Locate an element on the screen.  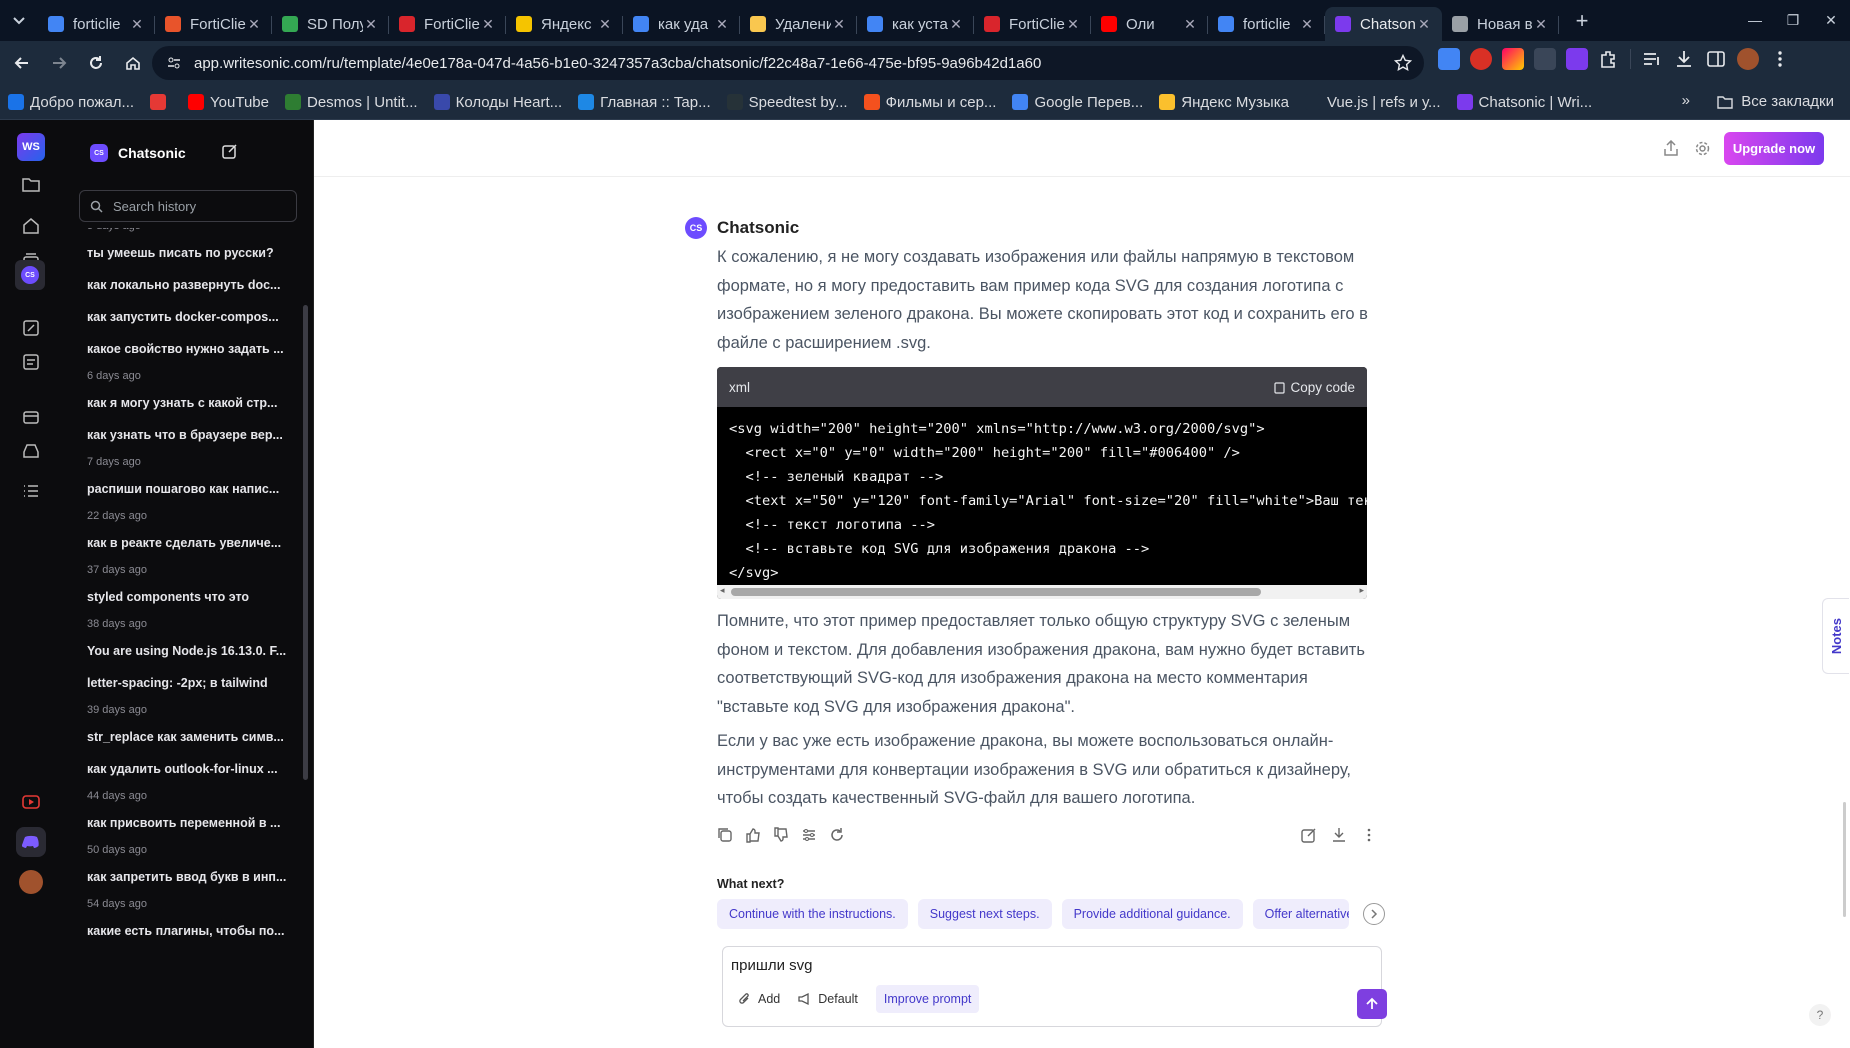
grid-extension-icon is located at coordinates (1545, 59).